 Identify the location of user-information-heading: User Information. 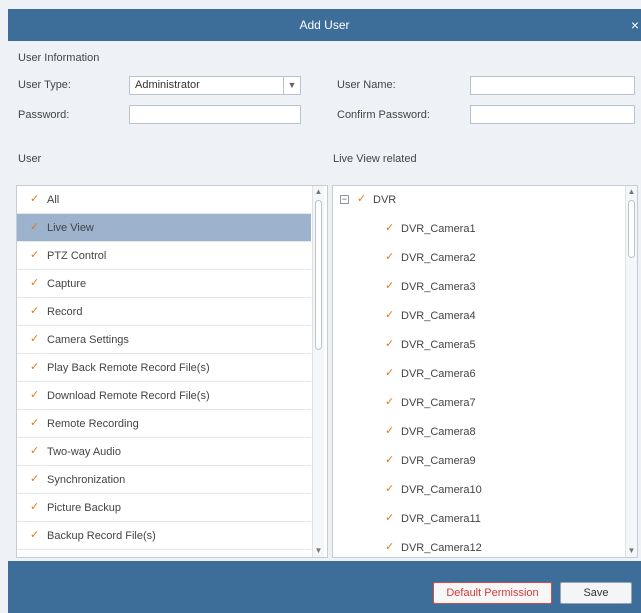
(59, 58).